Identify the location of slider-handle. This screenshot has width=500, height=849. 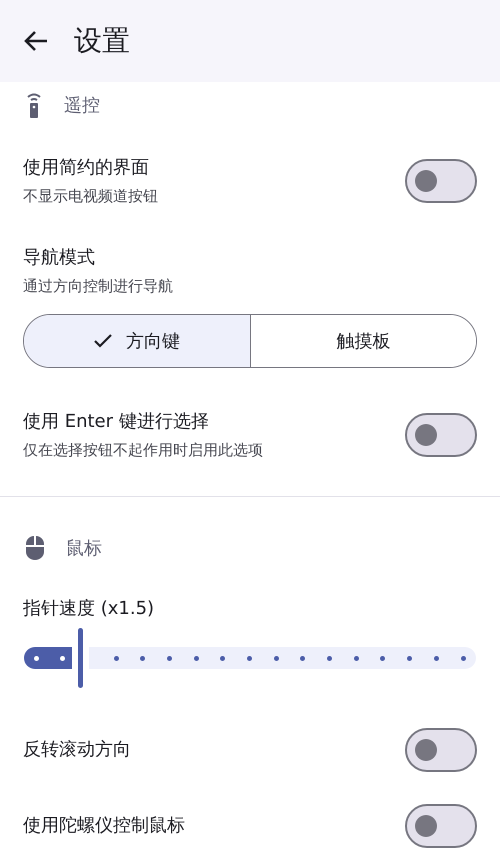
(80, 658).